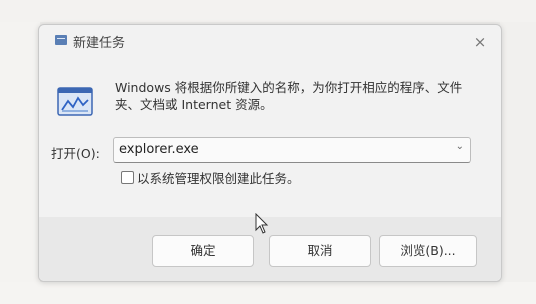 The image size is (536, 304). What do you see at coordinates (320, 251) in the screenshot?
I see `cancel-button: 取消` at bounding box center [320, 251].